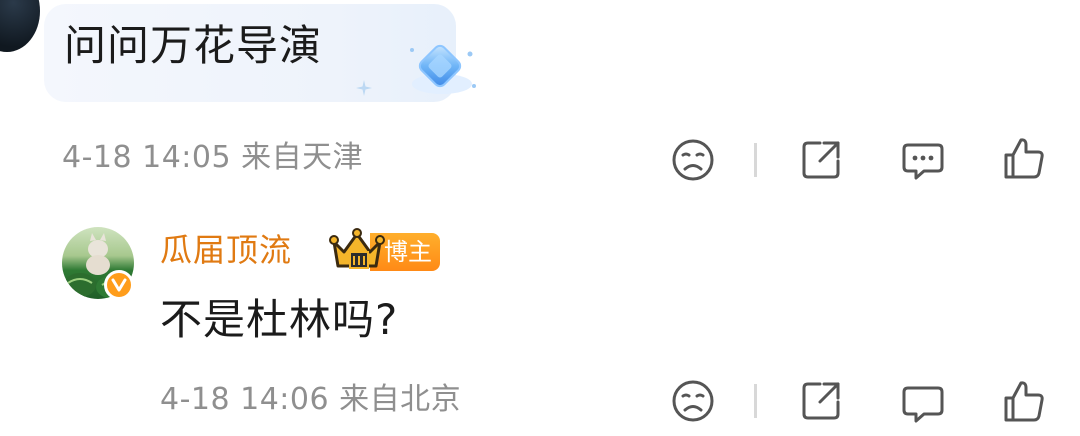 The width and height of the screenshot is (1080, 436). I want to click on avatar, so click(20, 26).